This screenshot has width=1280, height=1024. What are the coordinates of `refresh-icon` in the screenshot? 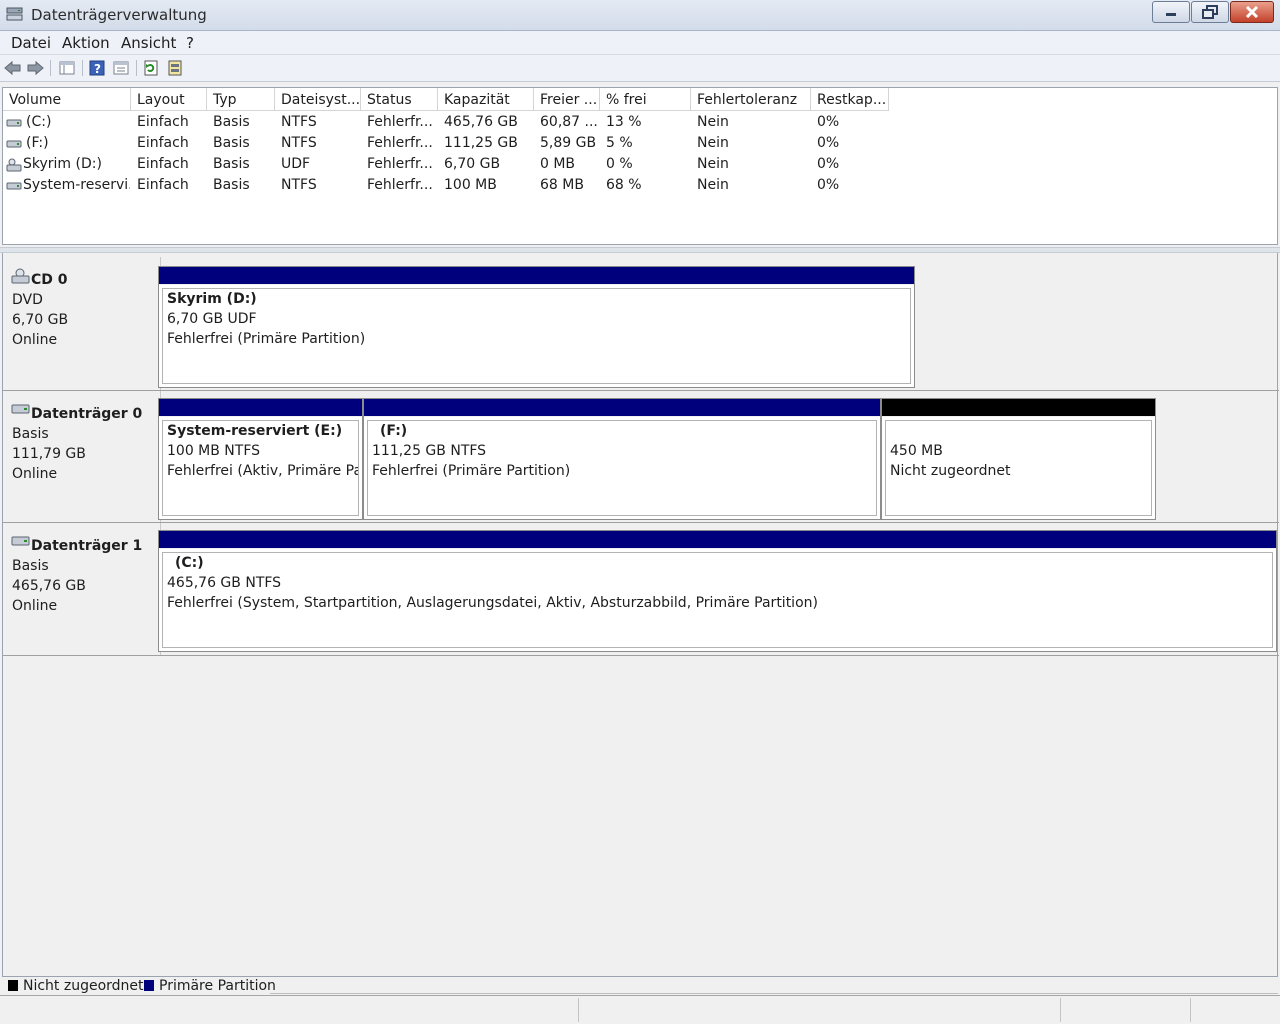 It's located at (151, 68).